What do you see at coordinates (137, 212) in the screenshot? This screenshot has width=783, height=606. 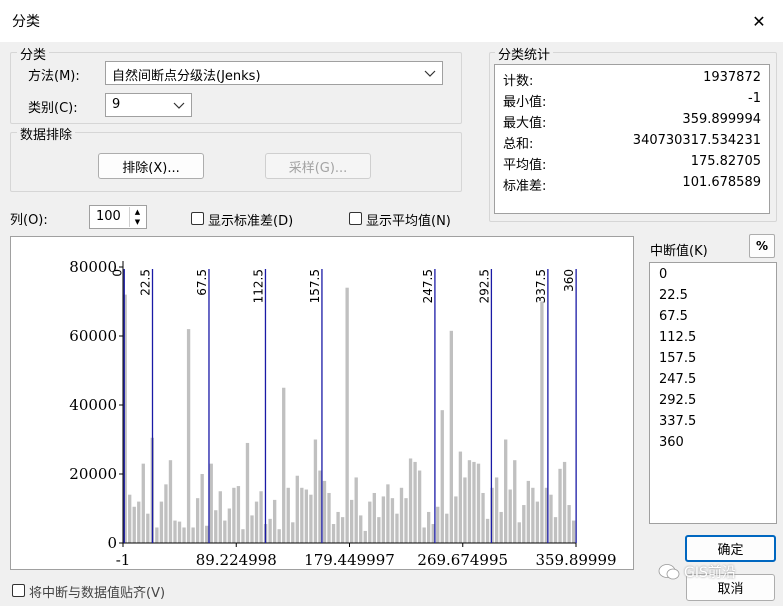 I see `spin-up-icon: ▲` at bounding box center [137, 212].